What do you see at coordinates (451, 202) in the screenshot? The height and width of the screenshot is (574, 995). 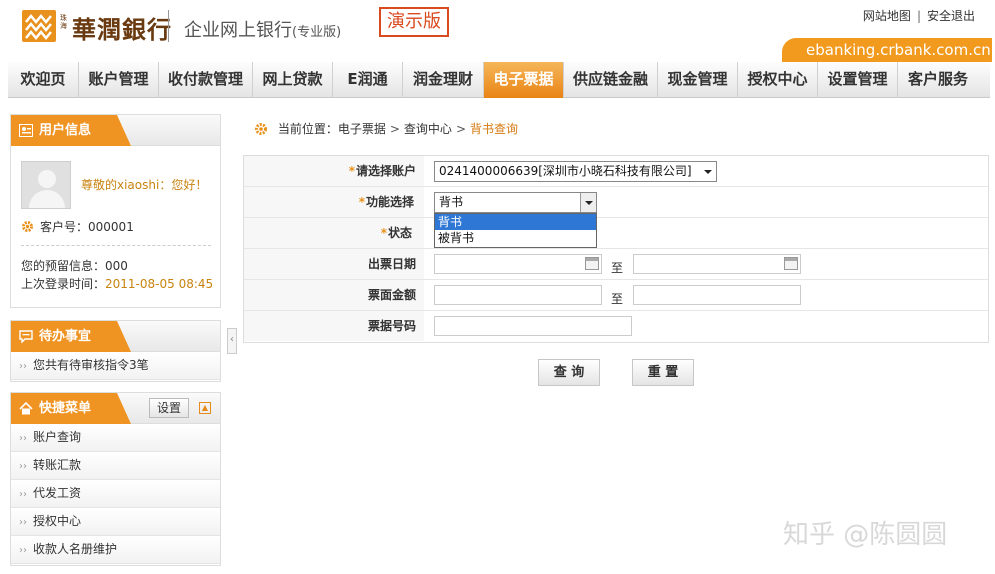 I see `function-select-value: 背书` at bounding box center [451, 202].